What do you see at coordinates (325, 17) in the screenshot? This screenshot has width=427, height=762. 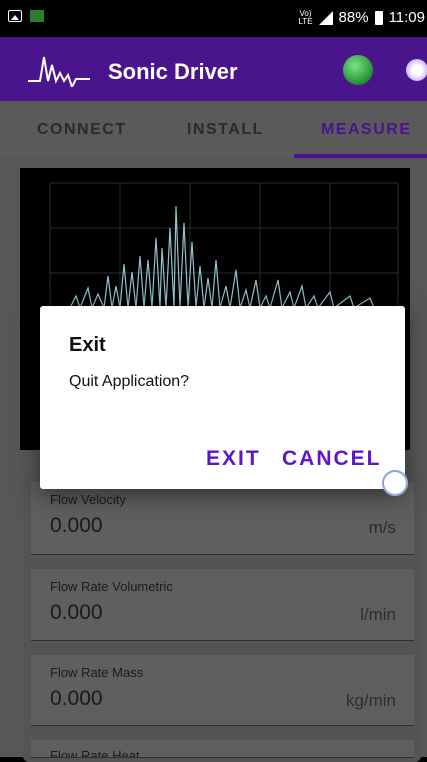 I see `signal-icon` at bounding box center [325, 17].